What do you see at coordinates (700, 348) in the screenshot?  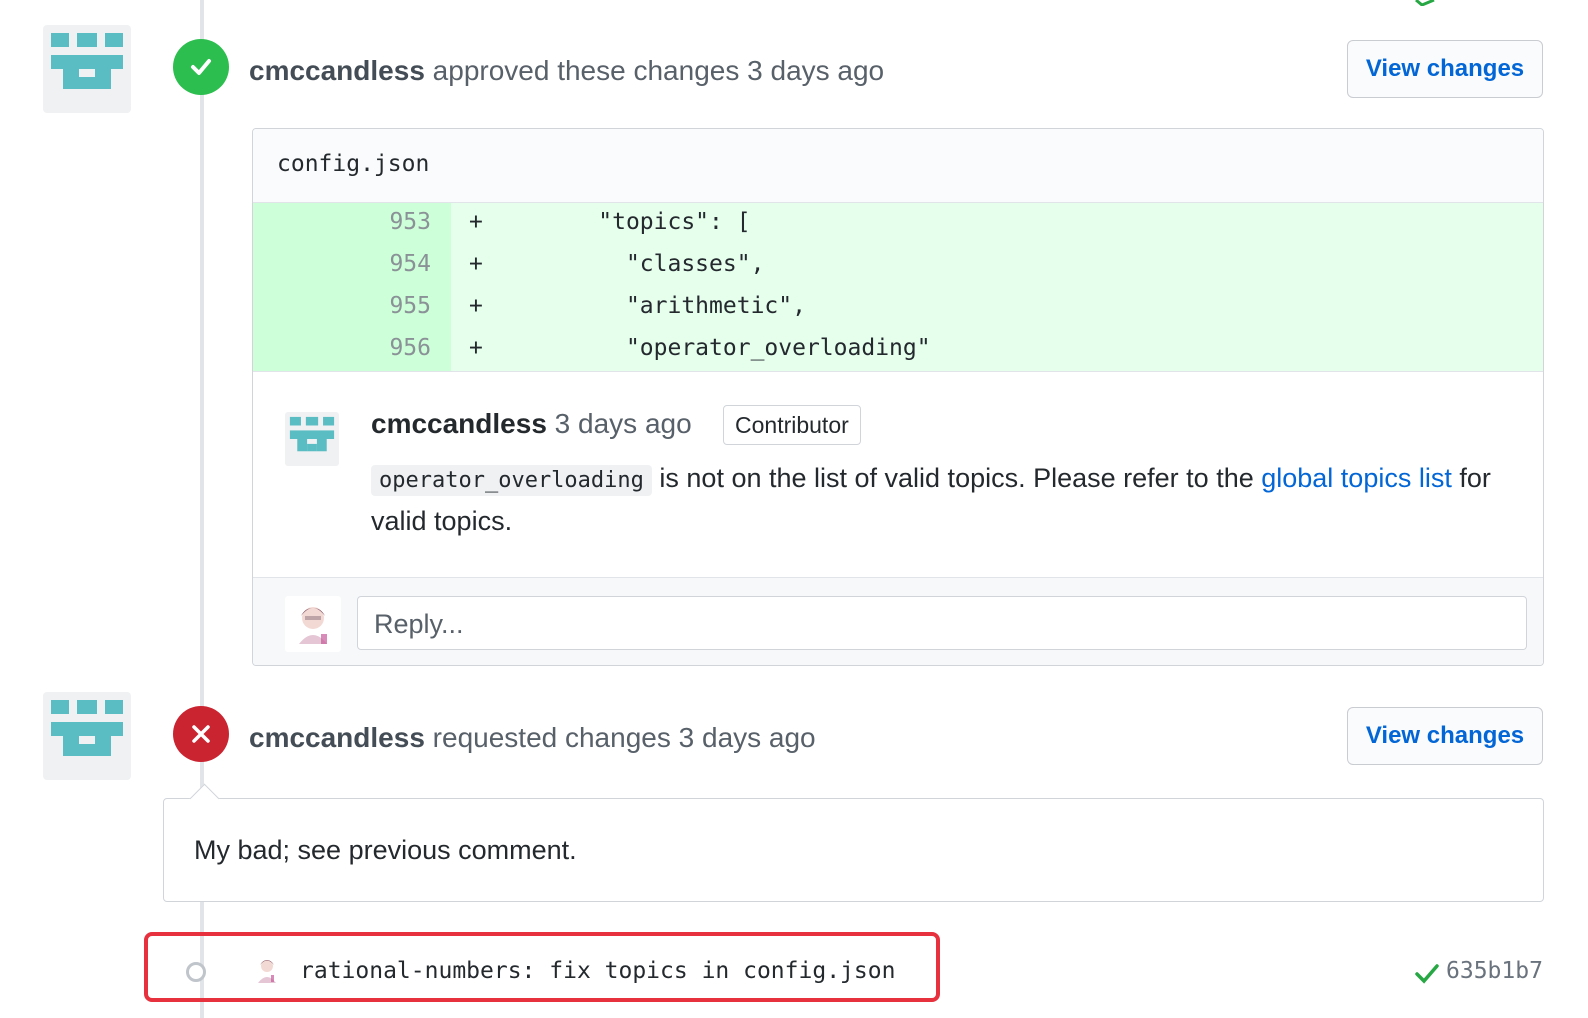 I see `diff-code: + "operator_overloading"` at bounding box center [700, 348].